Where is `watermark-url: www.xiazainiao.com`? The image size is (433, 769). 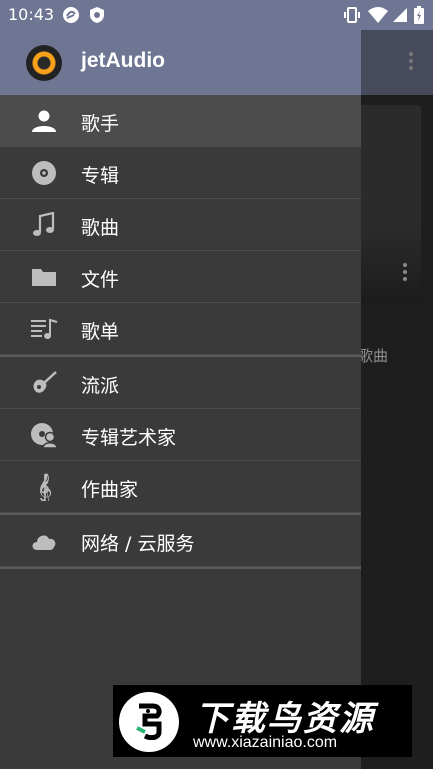 watermark-url: www.xiazainiao.com is located at coordinates (265, 742).